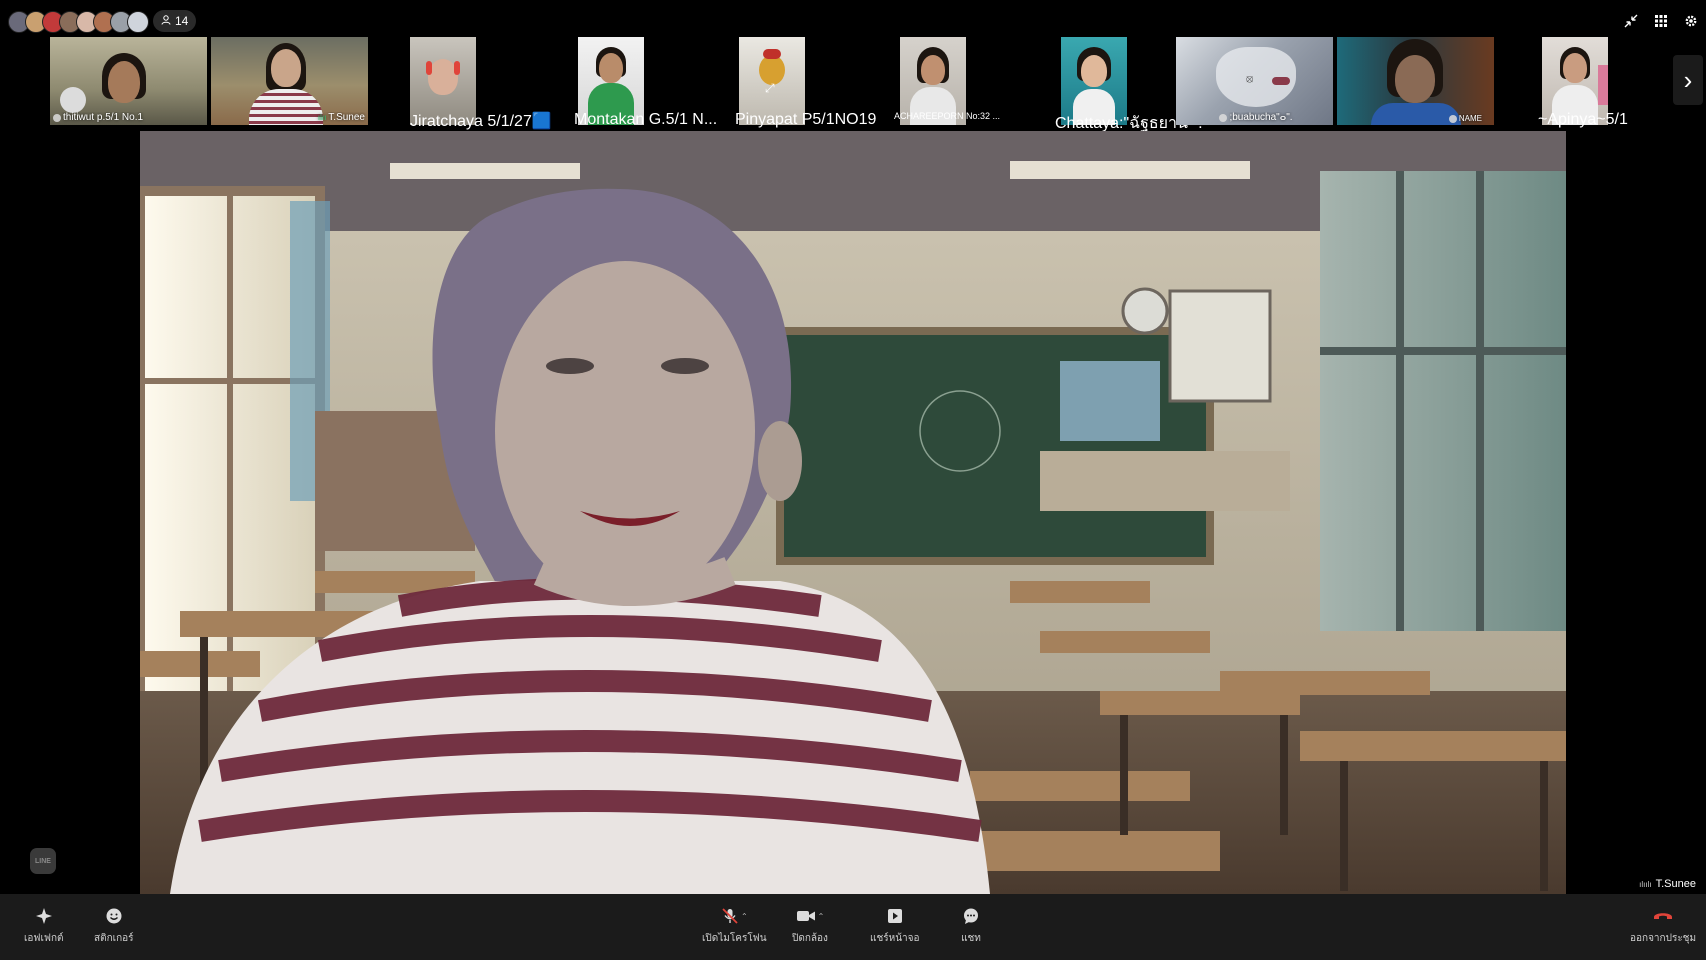  I want to click on audio-level-icon: ılıılı, so click(1645, 884).